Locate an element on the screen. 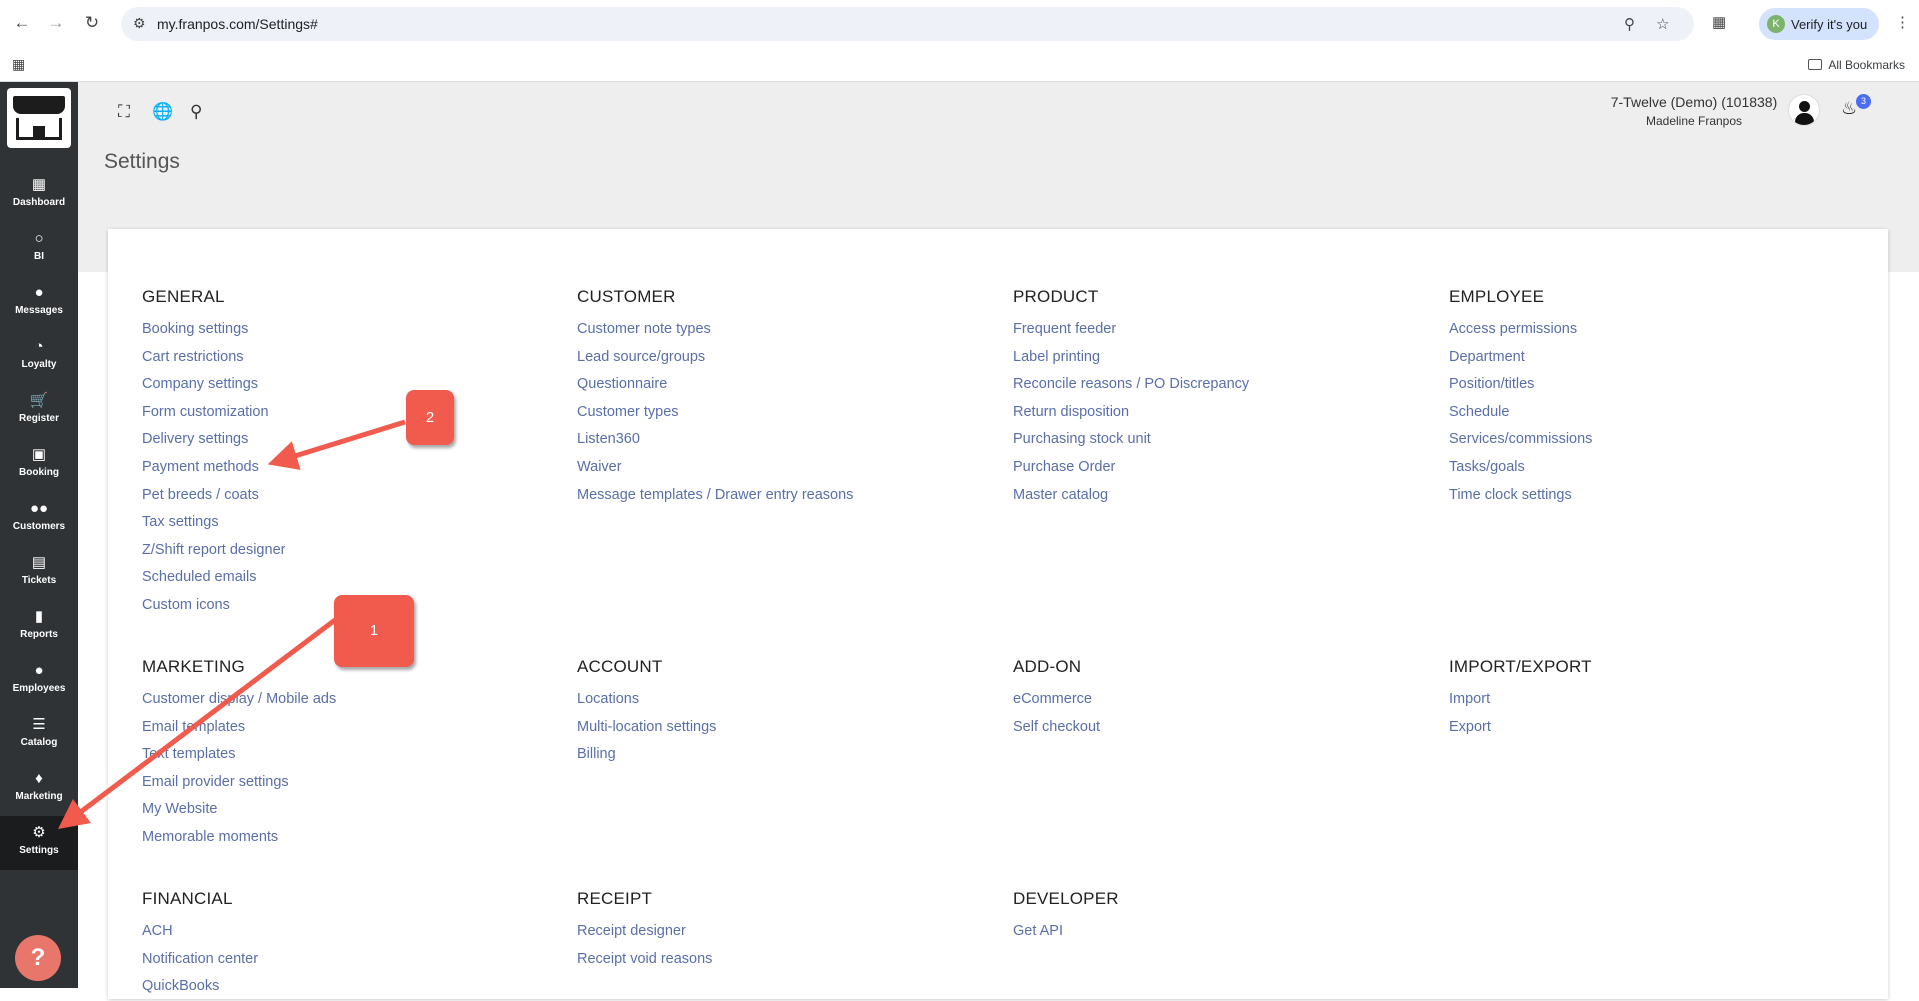 Image resolution: width=1919 pixels, height=1001 pixels. annotation-arrows is located at coordinates (232, 624).